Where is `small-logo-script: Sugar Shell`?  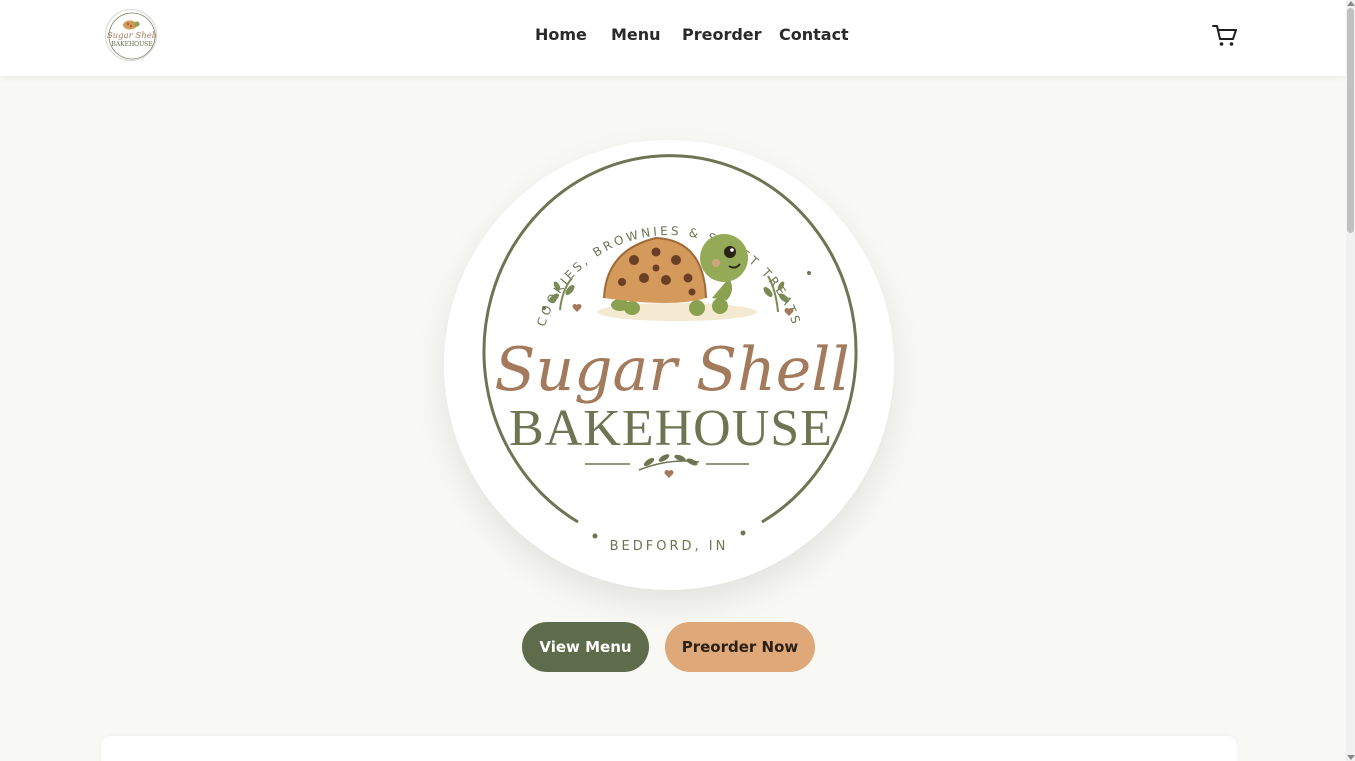
small-logo-script: Sugar Shell is located at coordinates (132, 36).